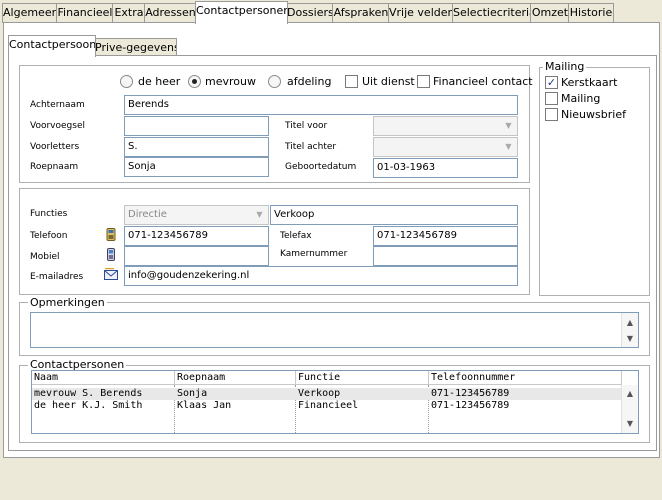 This screenshot has height=500, width=662. What do you see at coordinates (170, 13) in the screenshot?
I see `tab-adressen: Adressen` at bounding box center [170, 13].